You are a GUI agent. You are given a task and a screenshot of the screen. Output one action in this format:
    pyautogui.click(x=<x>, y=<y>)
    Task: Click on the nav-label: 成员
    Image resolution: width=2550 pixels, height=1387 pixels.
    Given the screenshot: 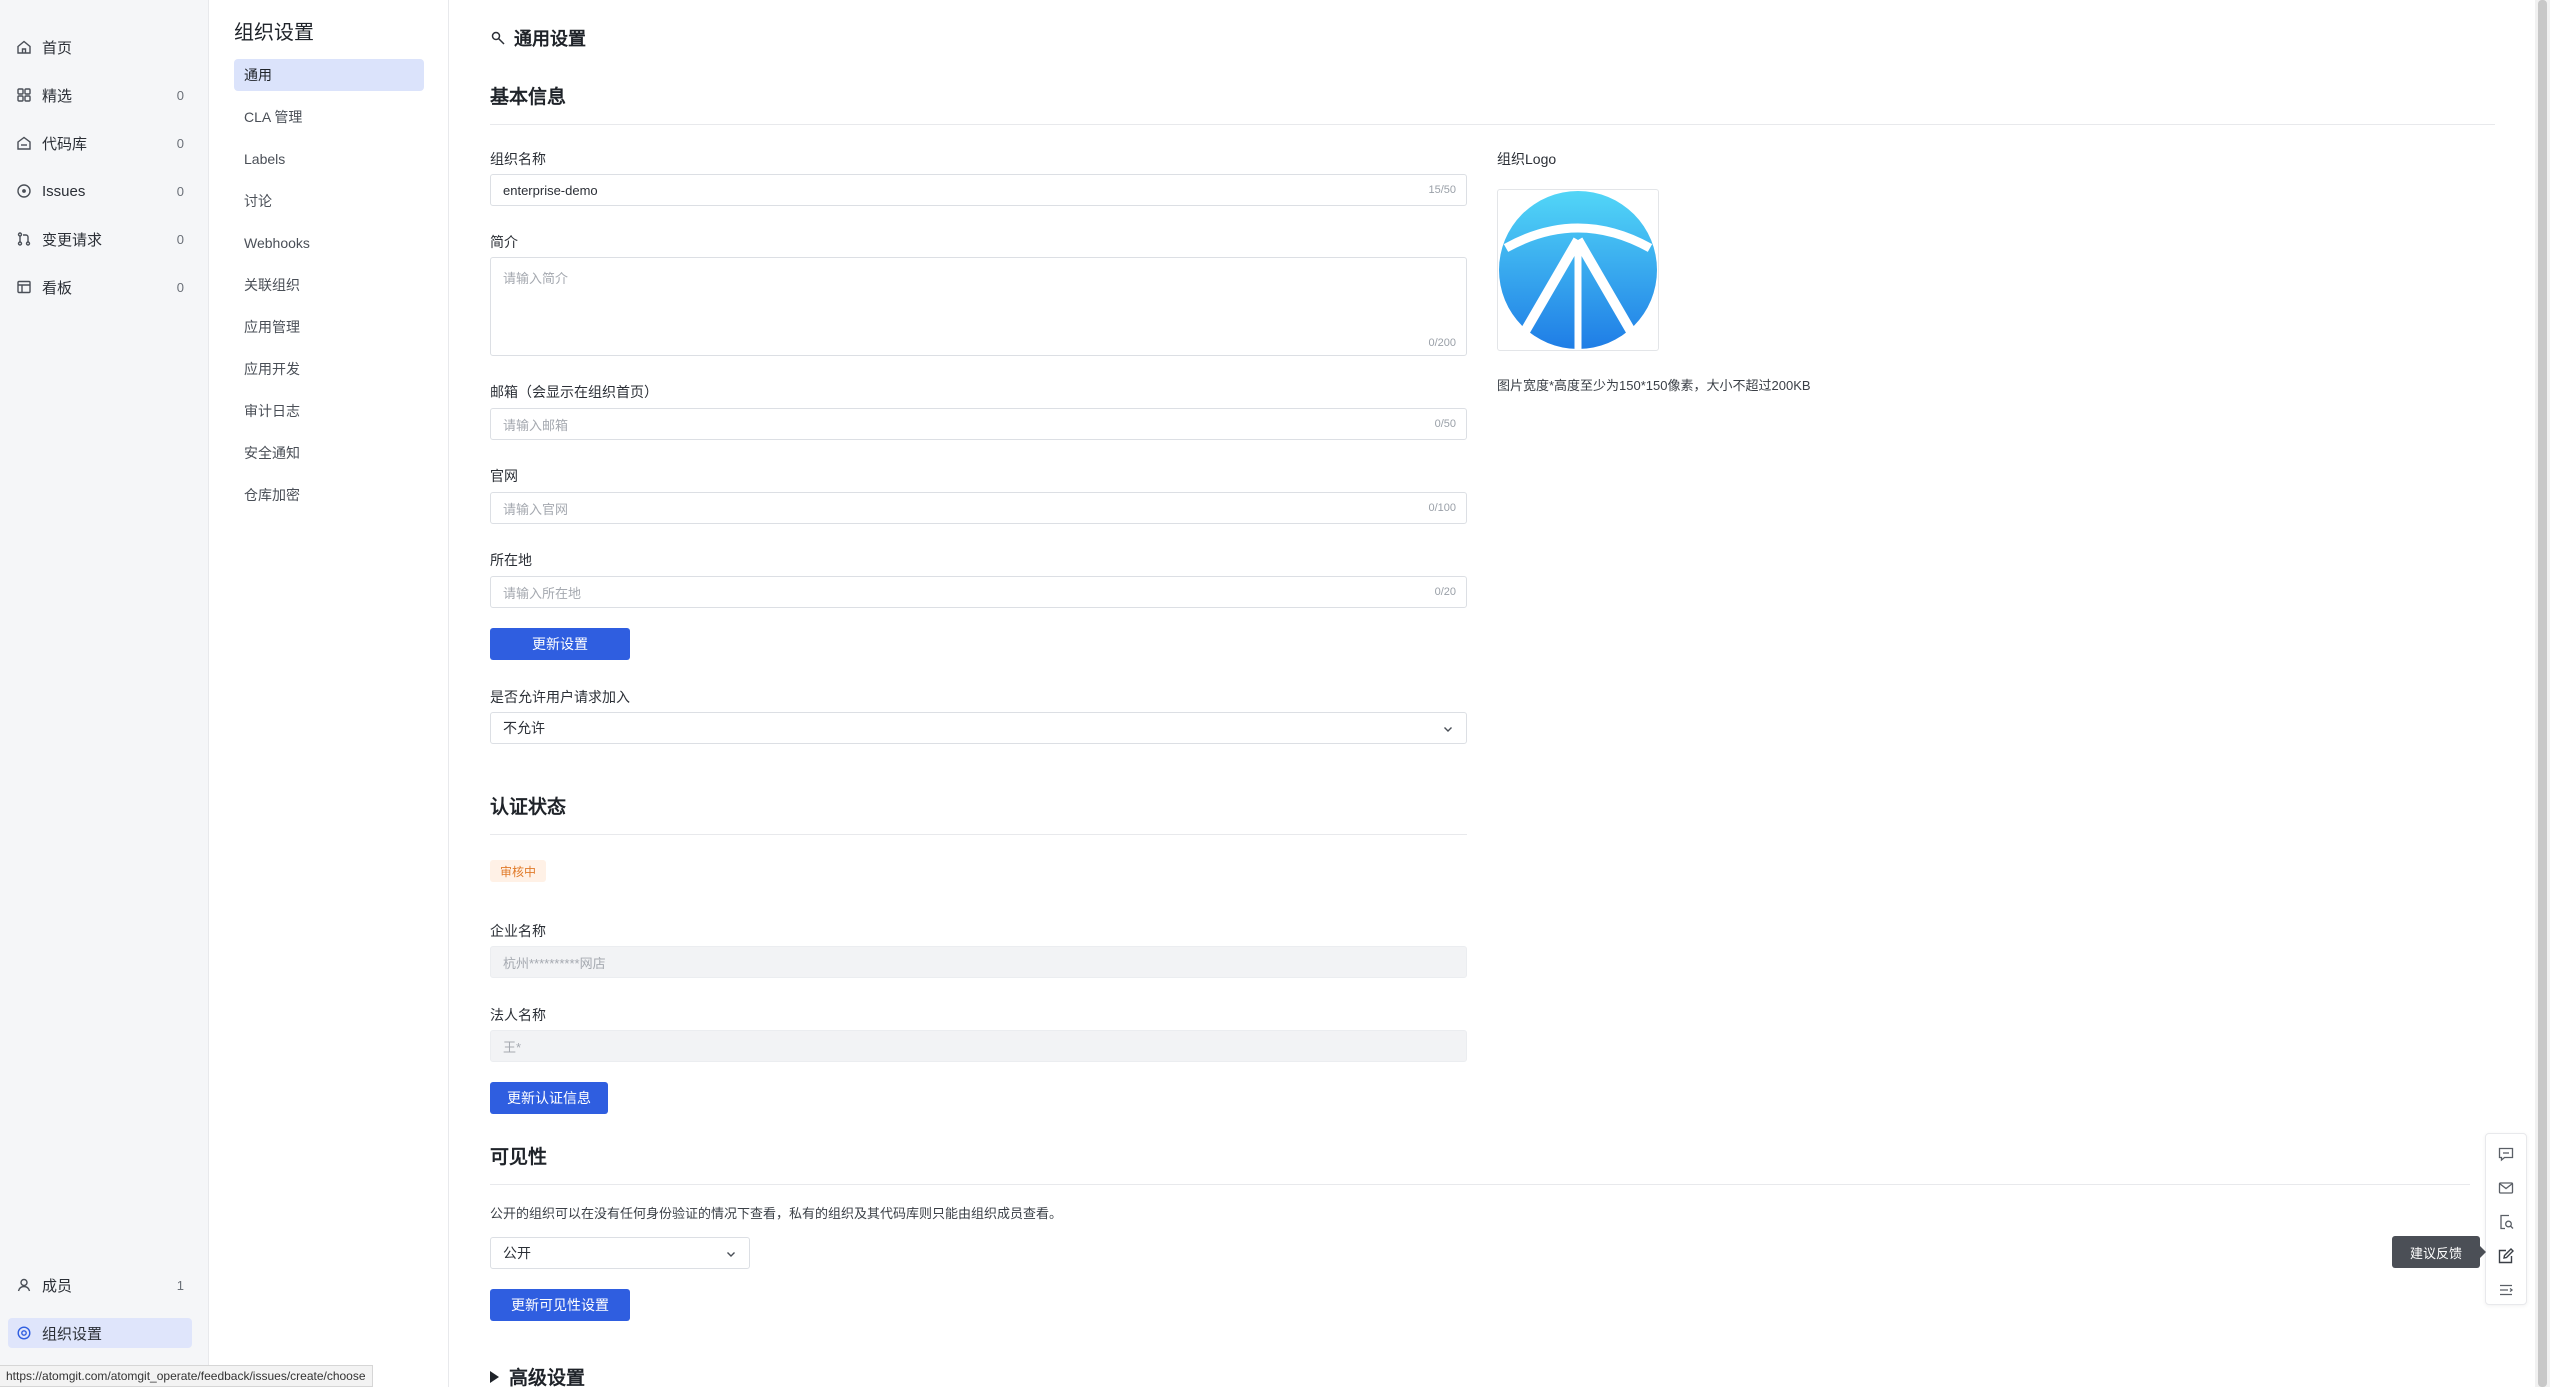 What is the action you would take?
    pyautogui.click(x=57, y=1286)
    